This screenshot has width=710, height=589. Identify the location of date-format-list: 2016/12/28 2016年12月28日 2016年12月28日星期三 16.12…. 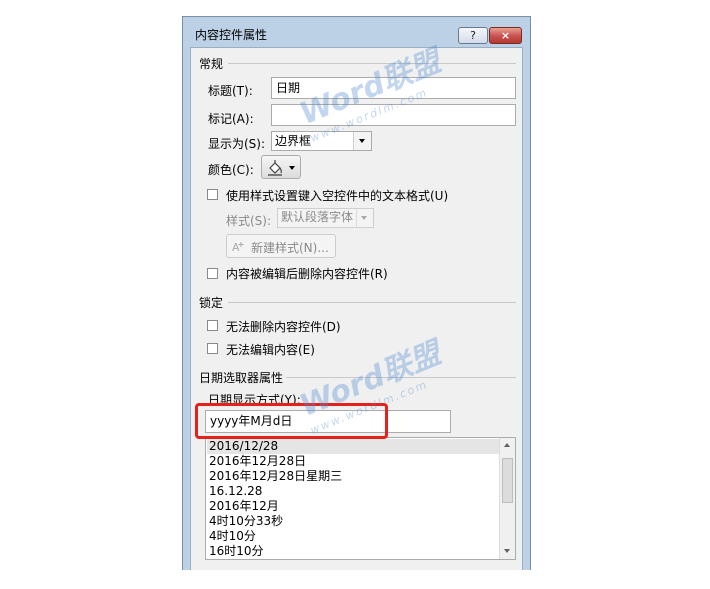
(360, 498).